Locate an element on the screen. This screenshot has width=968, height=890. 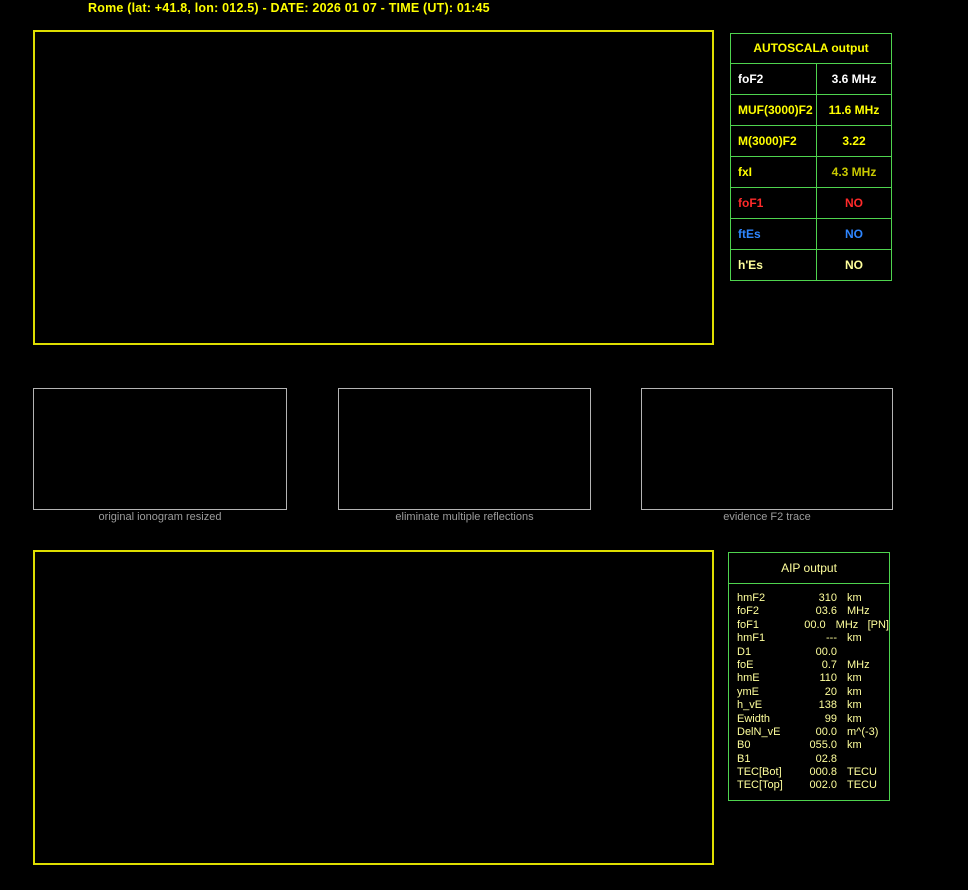
aip-value: 0.7 is located at coordinates (829, 664).